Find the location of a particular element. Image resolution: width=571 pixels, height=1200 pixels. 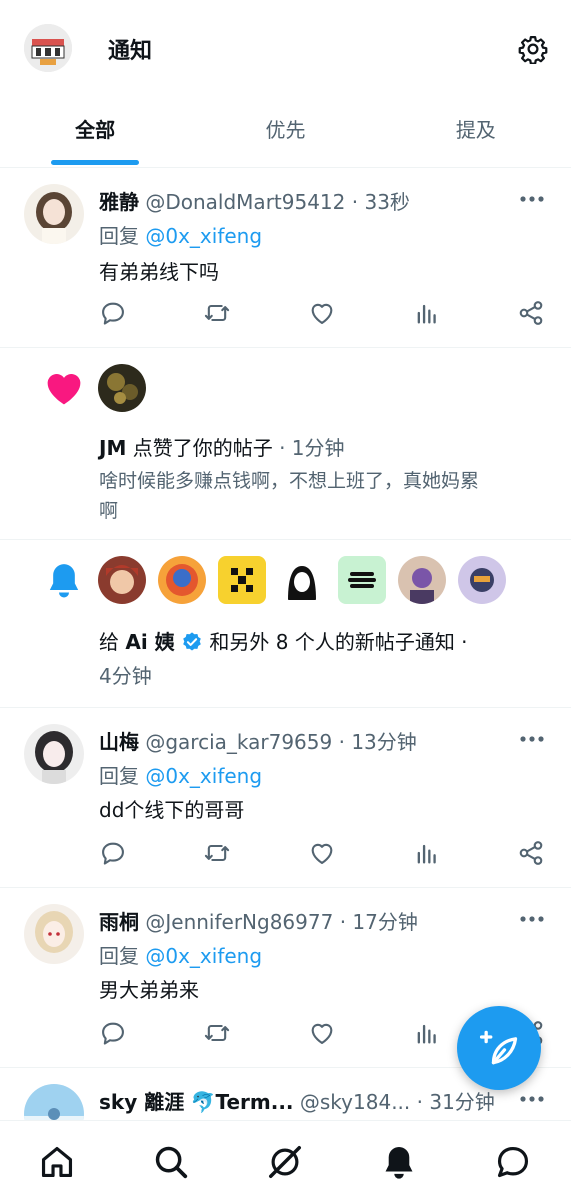

tab-mentions: 提及 is located at coordinates (476, 131).